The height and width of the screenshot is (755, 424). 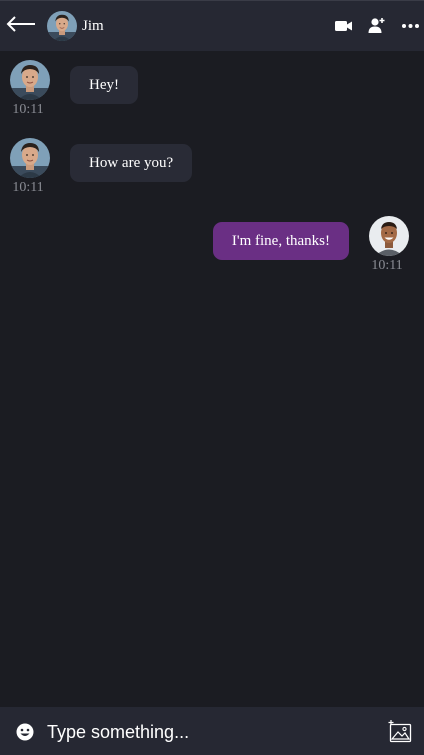 What do you see at coordinates (376, 25) in the screenshot?
I see `add-user-icon` at bounding box center [376, 25].